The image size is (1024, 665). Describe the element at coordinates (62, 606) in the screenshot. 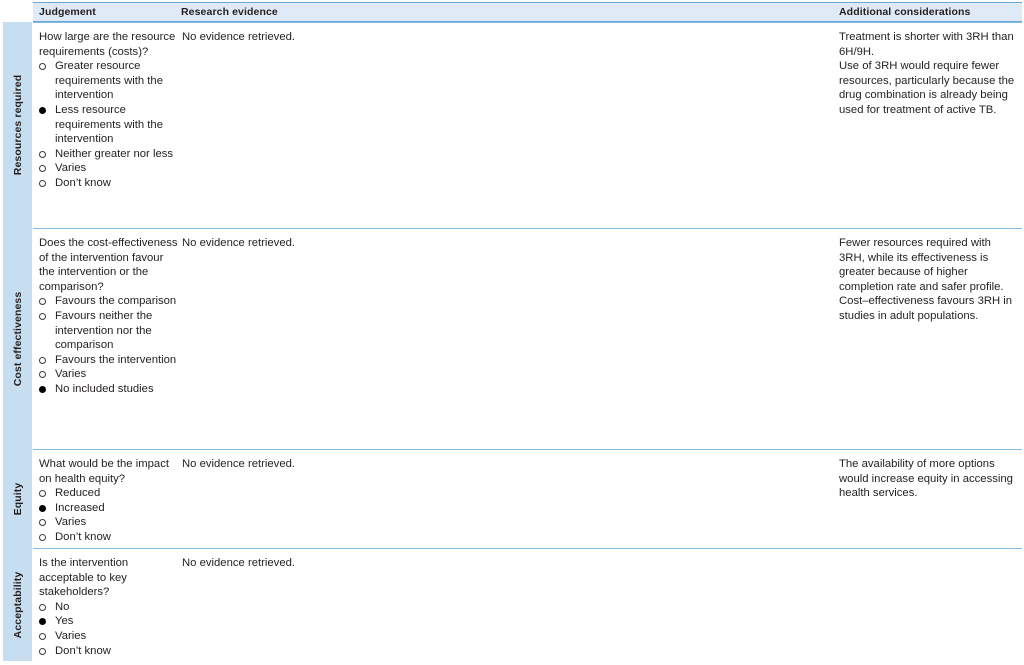

I see `judgement-option-label: No` at that location.